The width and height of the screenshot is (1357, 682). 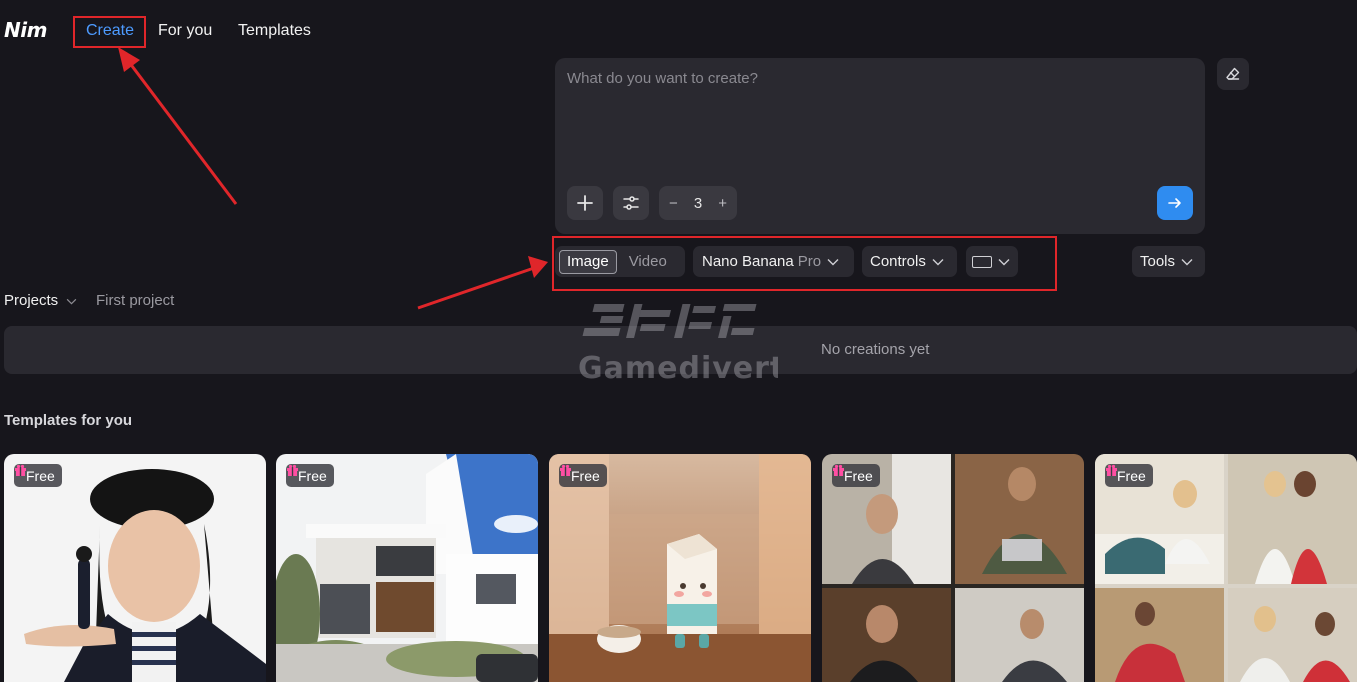 What do you see at coordinates (748, 261) in the screenshot?
I see `model-name: Nano Banana` at bounding box center [748, 261].